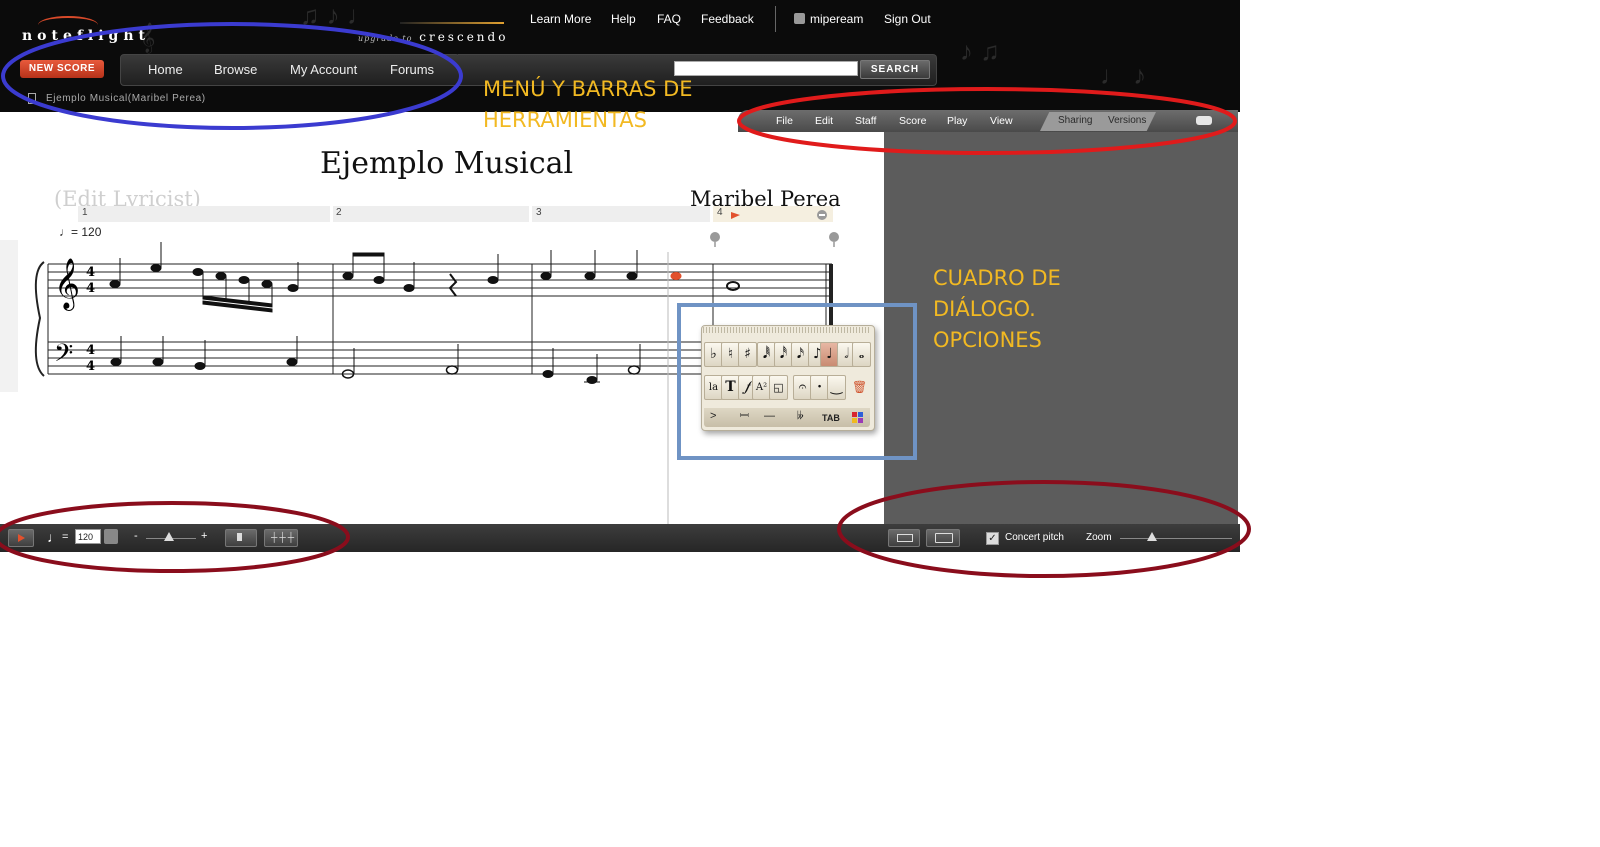 The height and width of the screenshot is (847, 1600). What do you see at coordinates (385, 38) in the screenshot?
I see `crescendo-prefix: upgrade to` at bounding box center [385, 38].